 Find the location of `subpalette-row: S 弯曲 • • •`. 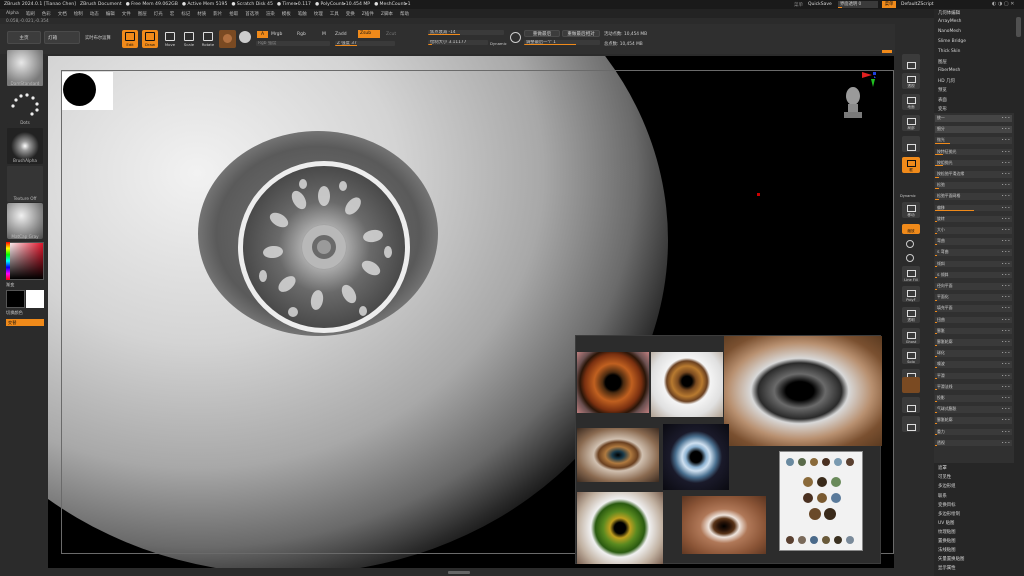

subpalette-row: S 弯曲 • • • is located at coordinates (973, 252).